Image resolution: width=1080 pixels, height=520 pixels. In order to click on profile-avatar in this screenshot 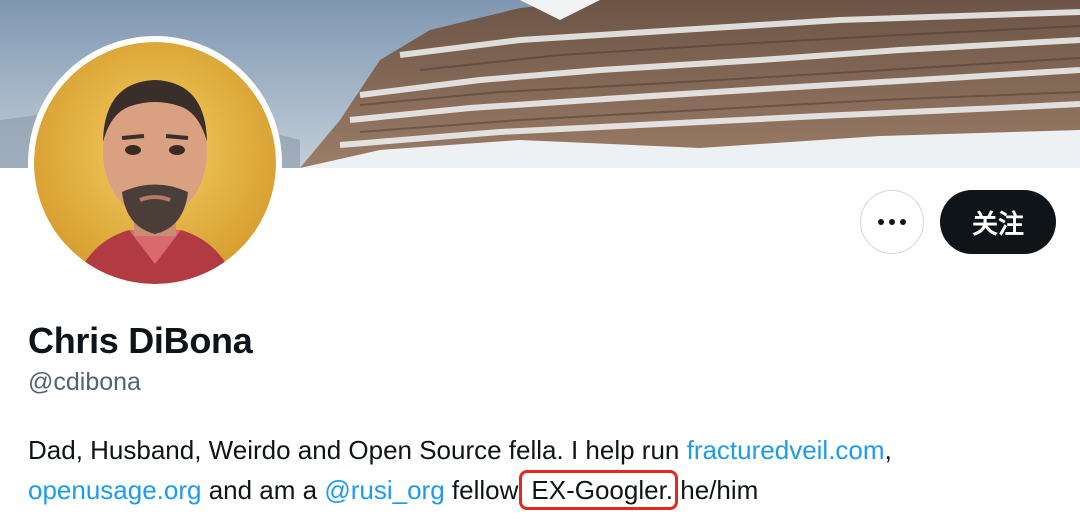, I will do `click(155, 163)`.